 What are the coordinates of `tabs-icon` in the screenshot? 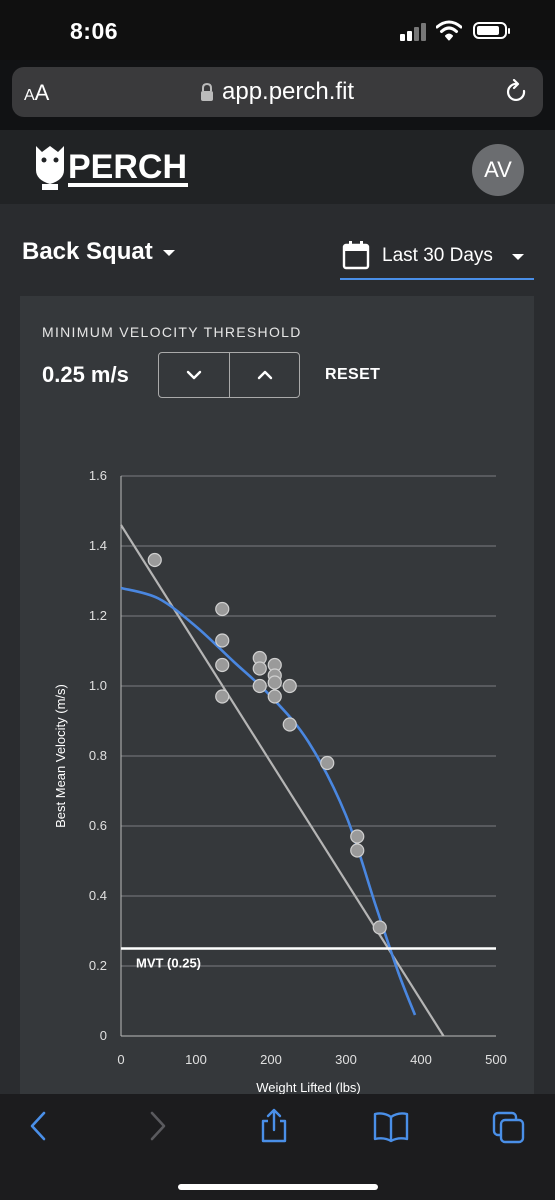 It's located at (509, 1126).